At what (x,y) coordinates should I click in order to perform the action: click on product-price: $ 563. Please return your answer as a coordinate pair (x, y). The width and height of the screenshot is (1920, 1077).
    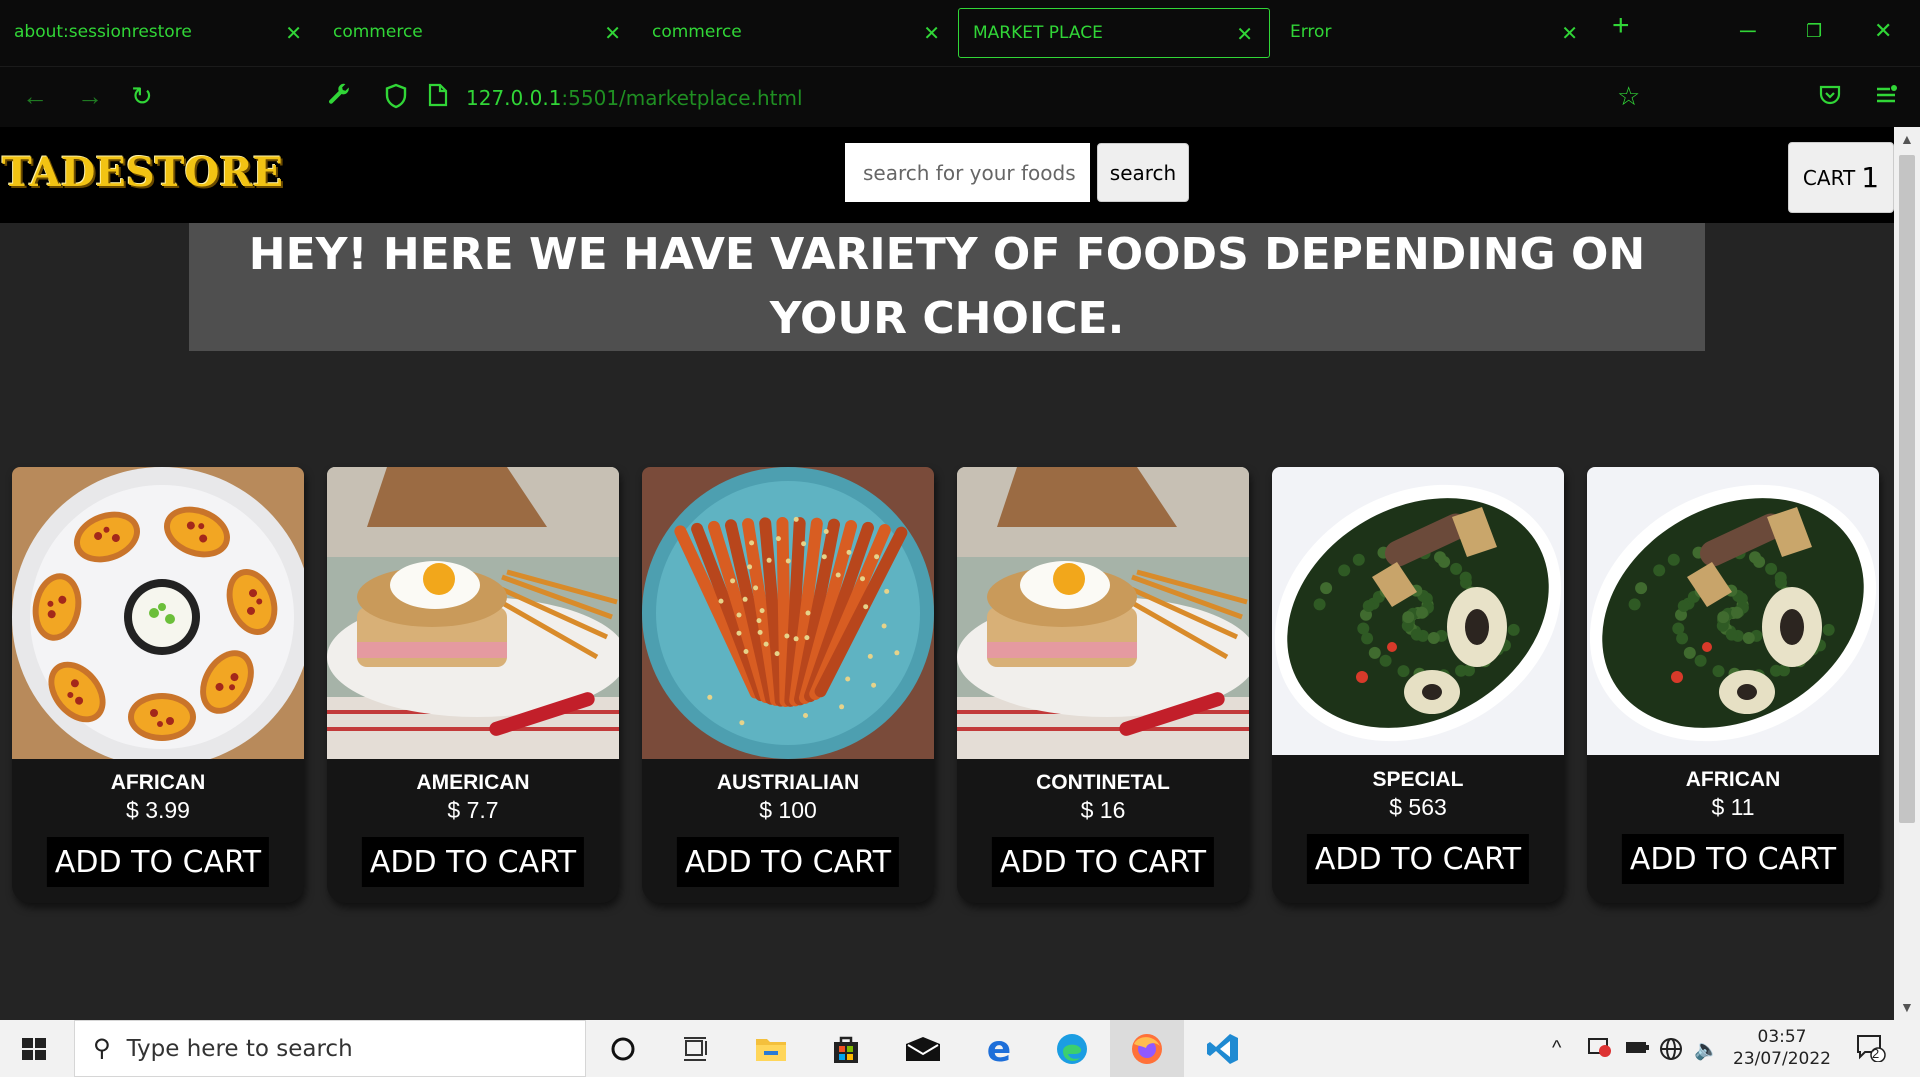
    Looking at the image, I should click on (1418, 807).